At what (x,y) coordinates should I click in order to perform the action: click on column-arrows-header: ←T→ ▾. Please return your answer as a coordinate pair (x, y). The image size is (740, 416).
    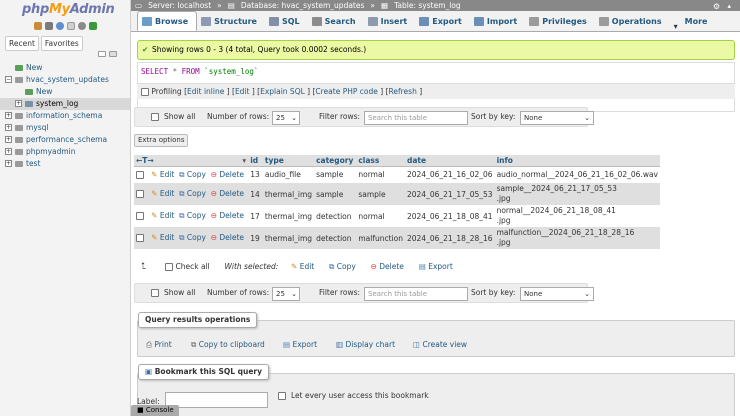
    Looking at the image, I should click on (191, 161).